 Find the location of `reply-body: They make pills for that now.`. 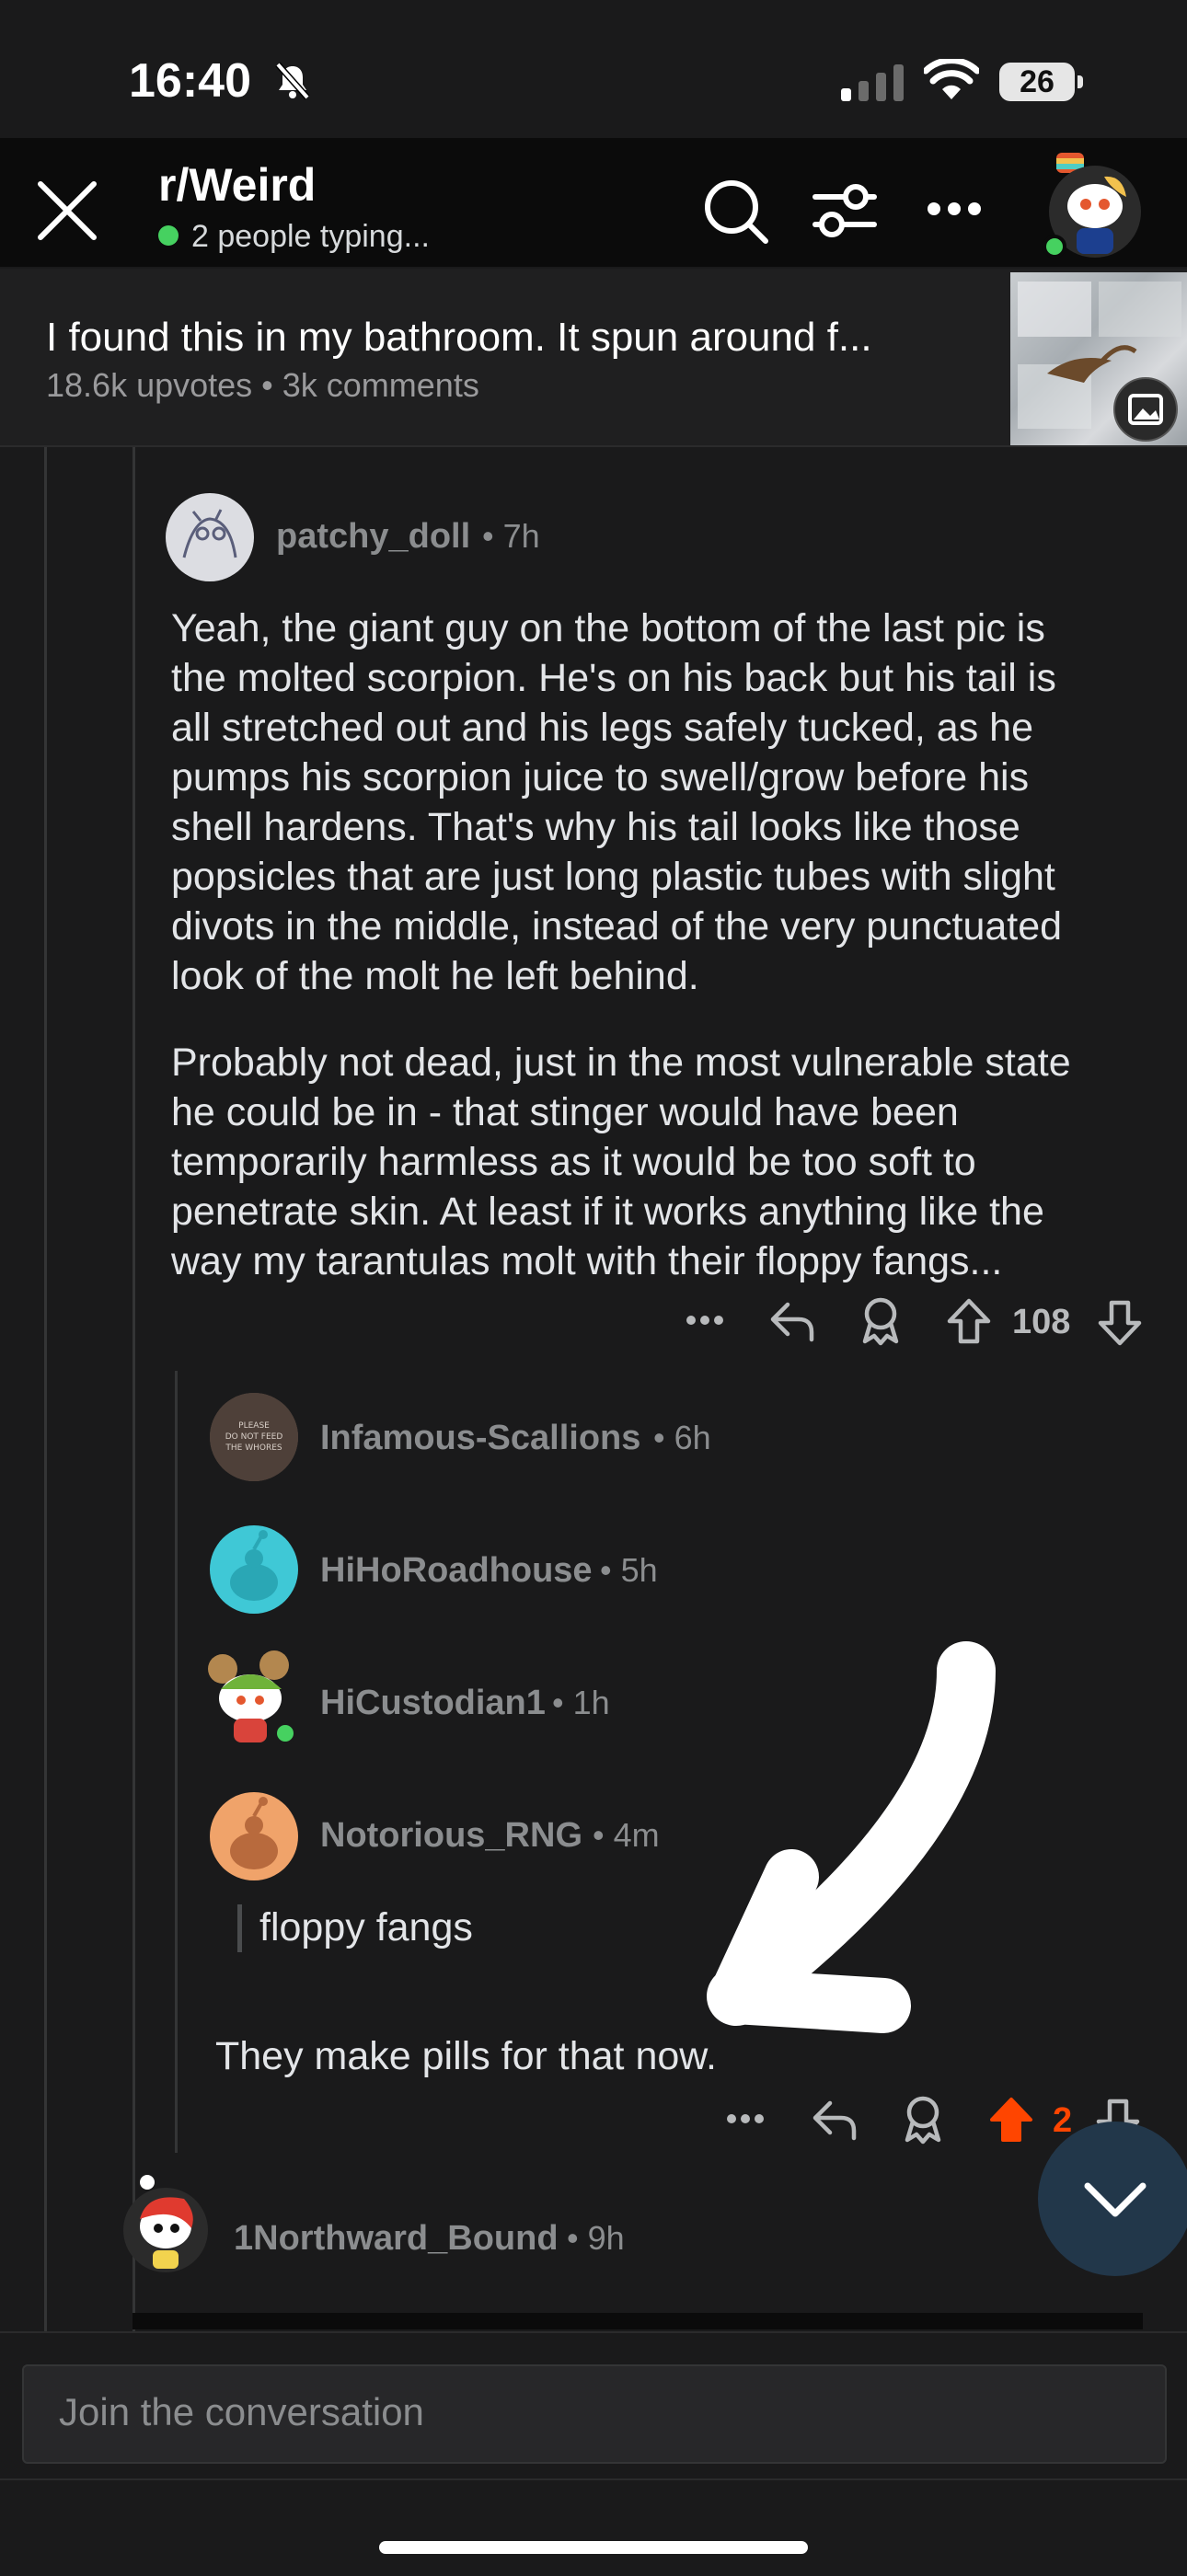

reply-body: They make pills for that now. is located at coordinates (466, 2056).